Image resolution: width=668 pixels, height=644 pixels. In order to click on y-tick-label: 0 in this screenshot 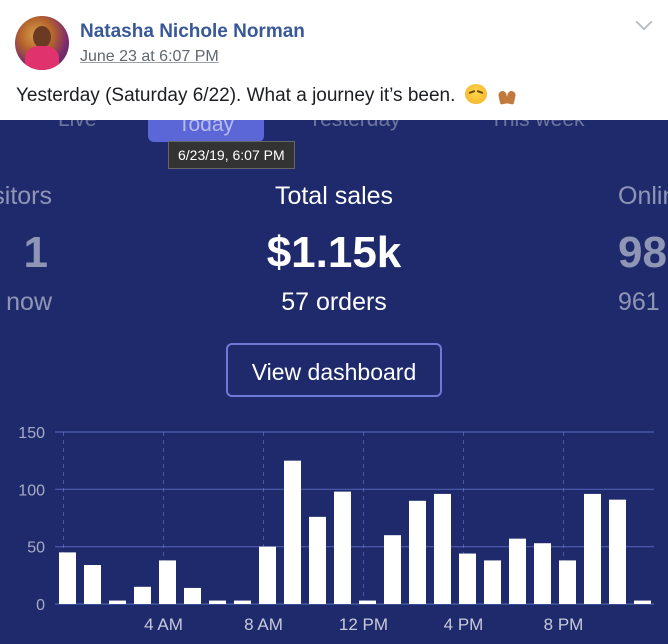, I will do `click(40, 605)`.